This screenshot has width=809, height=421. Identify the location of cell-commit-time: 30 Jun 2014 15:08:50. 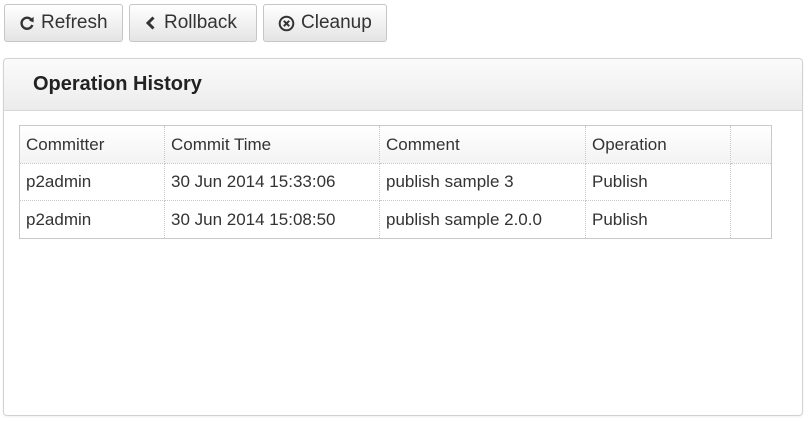
(272, 219).